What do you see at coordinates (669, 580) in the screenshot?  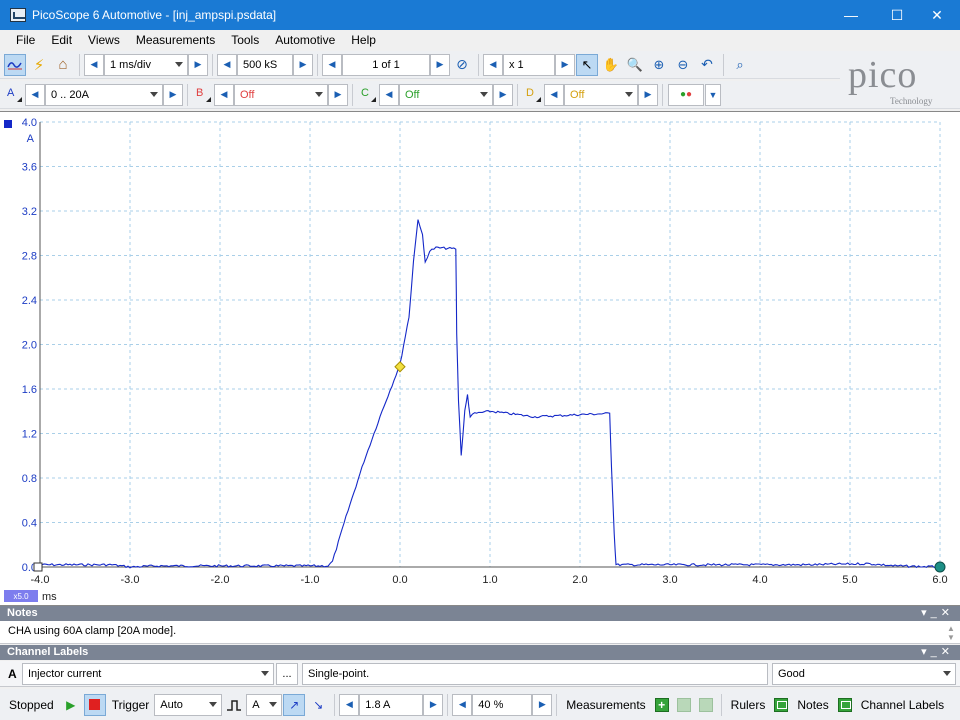 I see `x-tick-label: 3.0` at bounding box center [669, 580].